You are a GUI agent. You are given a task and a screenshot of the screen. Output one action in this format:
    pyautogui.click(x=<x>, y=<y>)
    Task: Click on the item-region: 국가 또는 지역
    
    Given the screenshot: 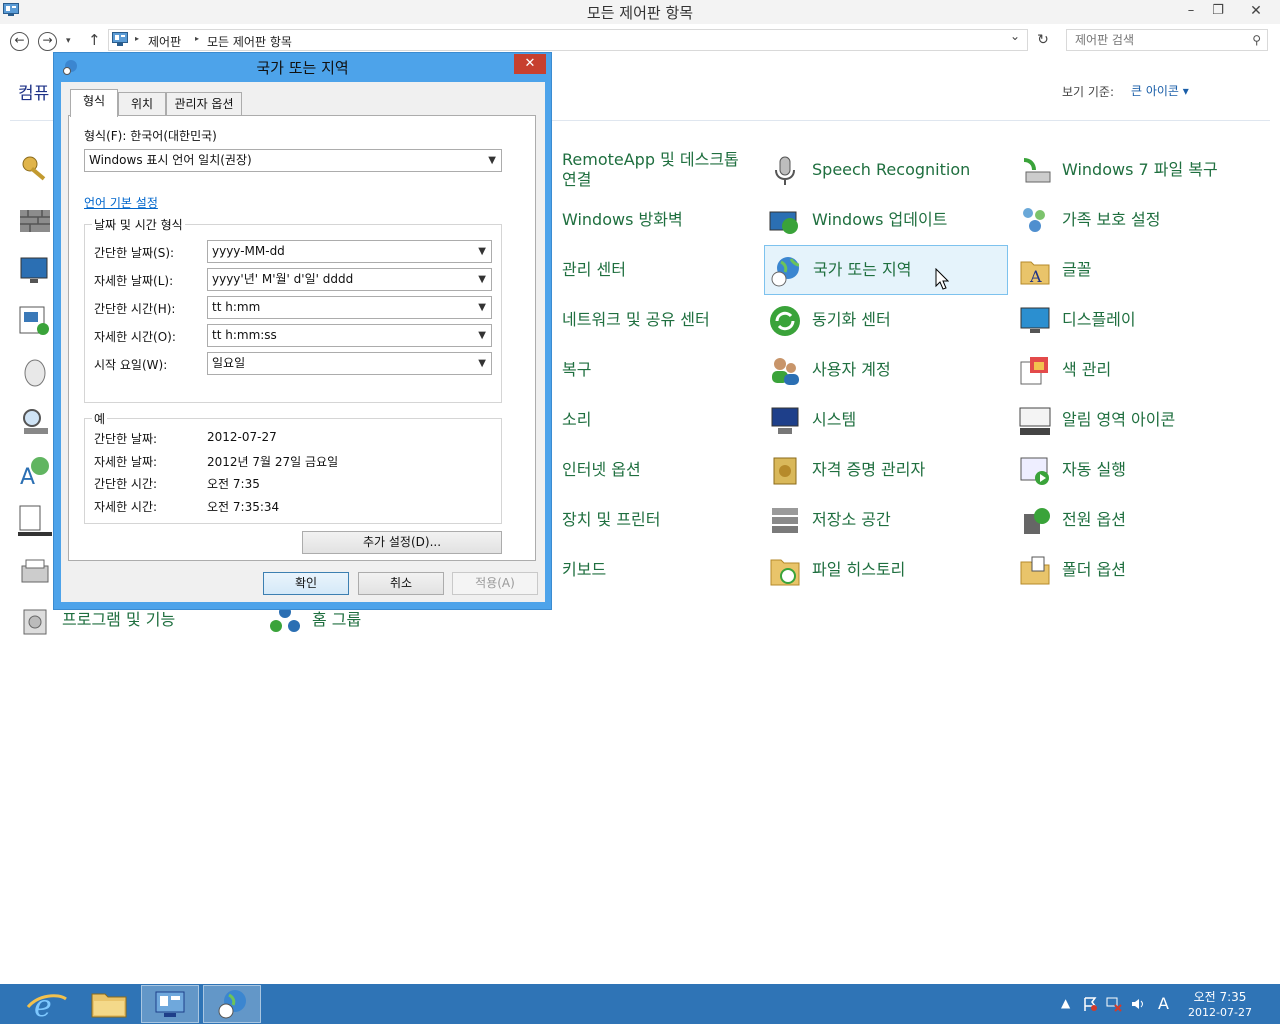 What is the action you would take?
    pyautogui.click(x=886, y=270)
    